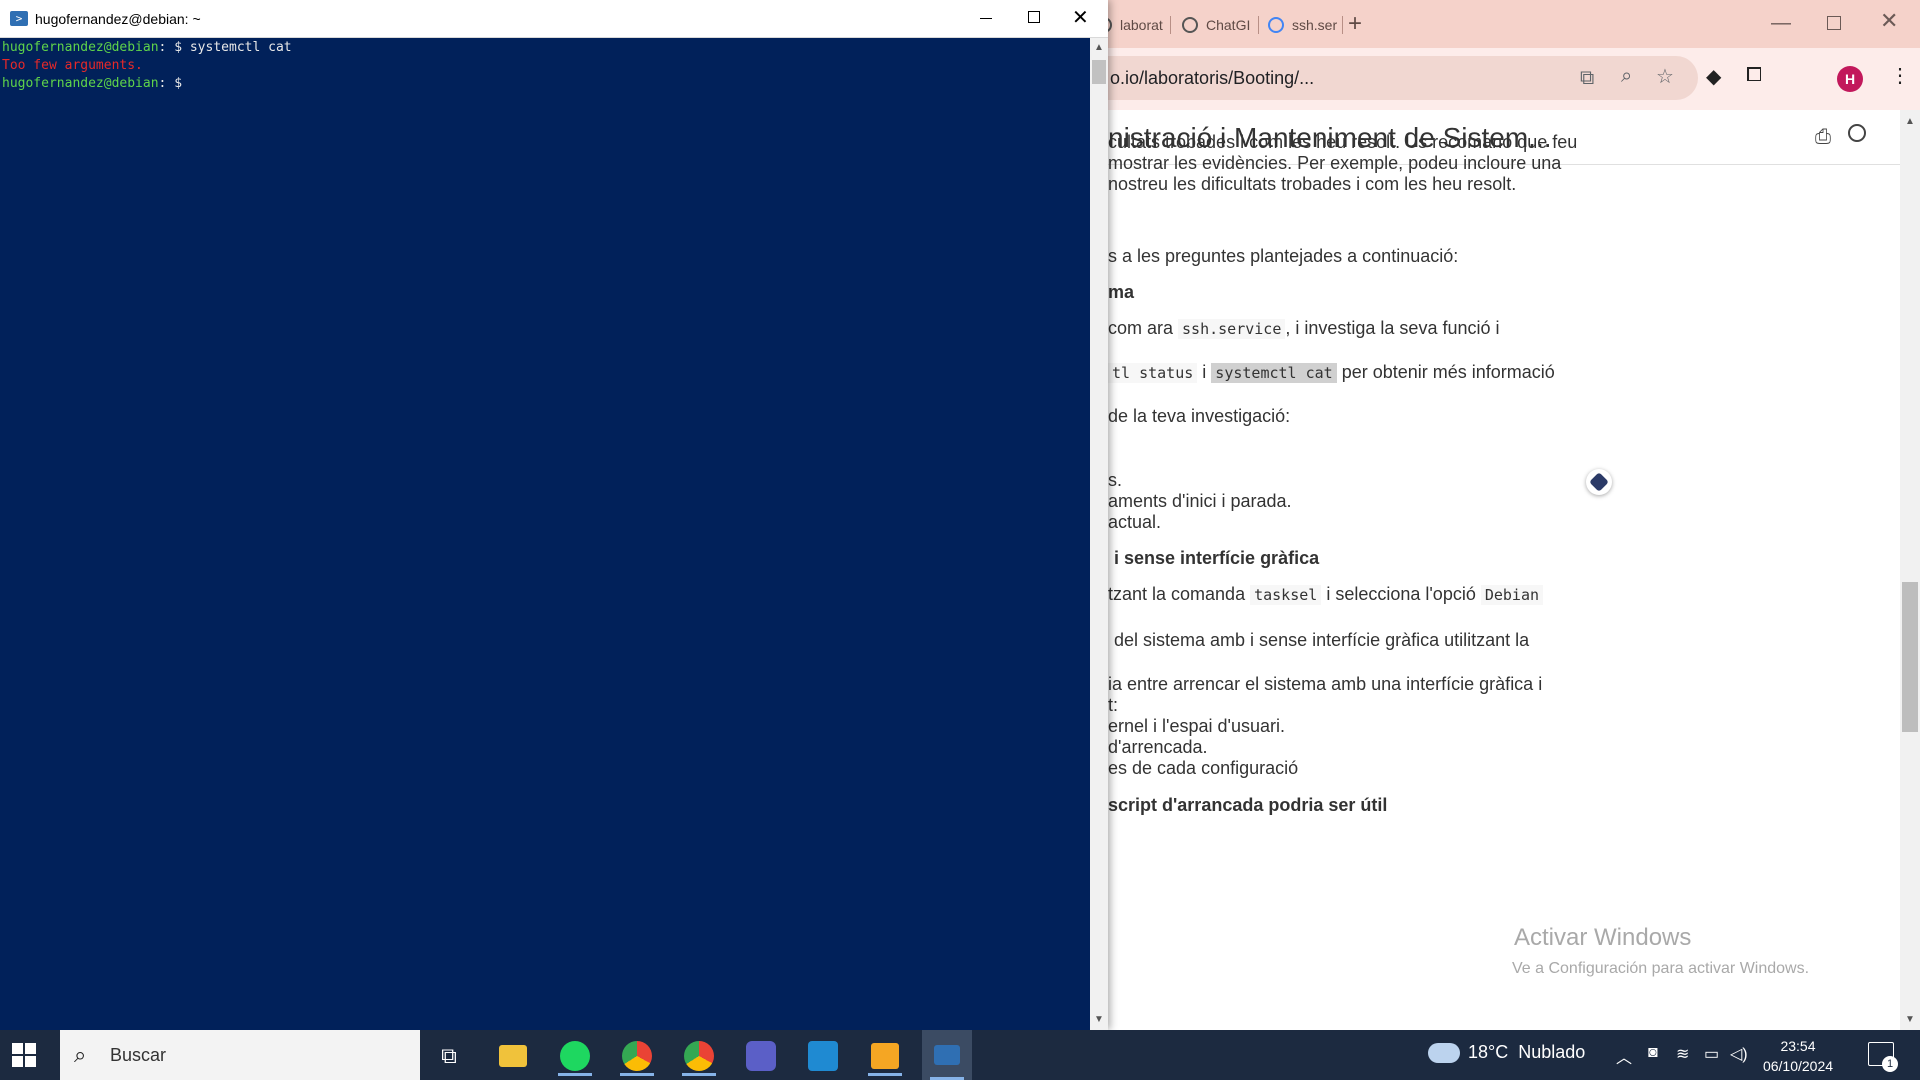 The height and width of the screenshot is (1080, 1920). I want to click on chrome-app, so click(637, 1056).